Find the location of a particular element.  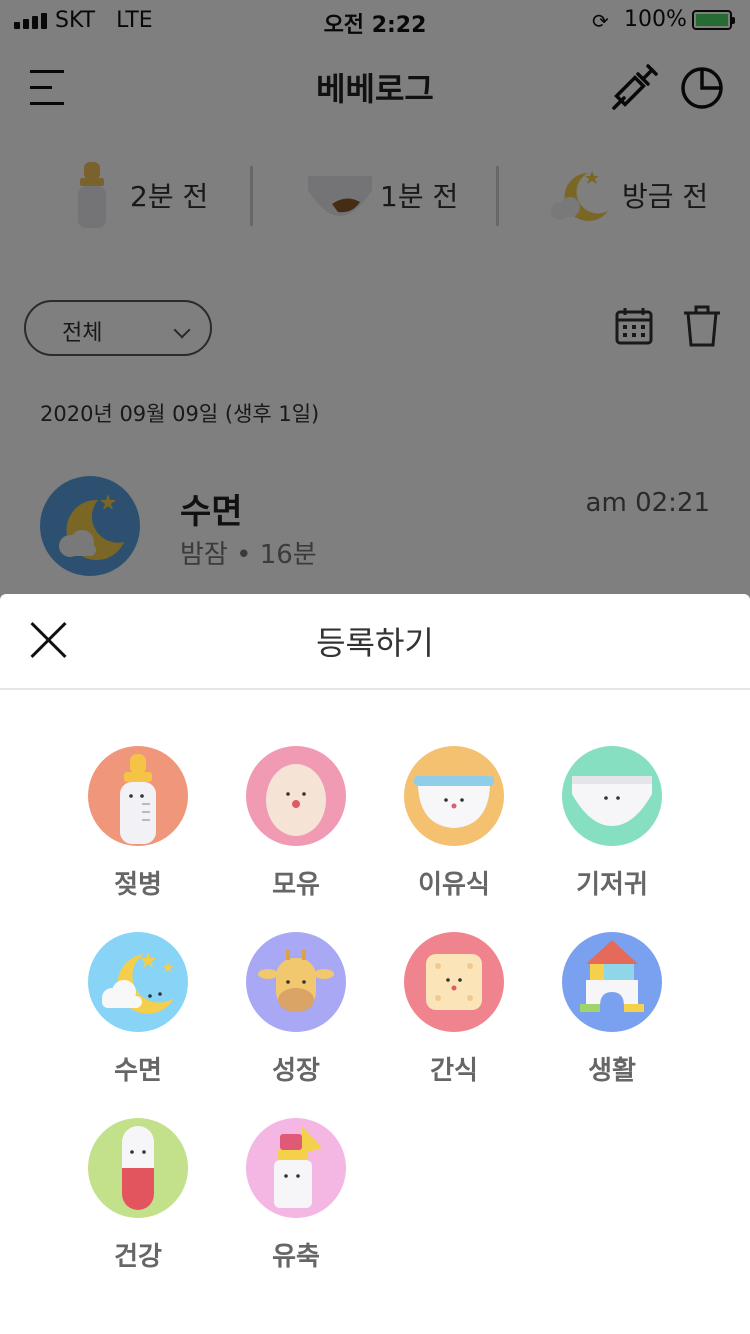

category-diaper: 기저귀 is located at coordinates (612, 831).